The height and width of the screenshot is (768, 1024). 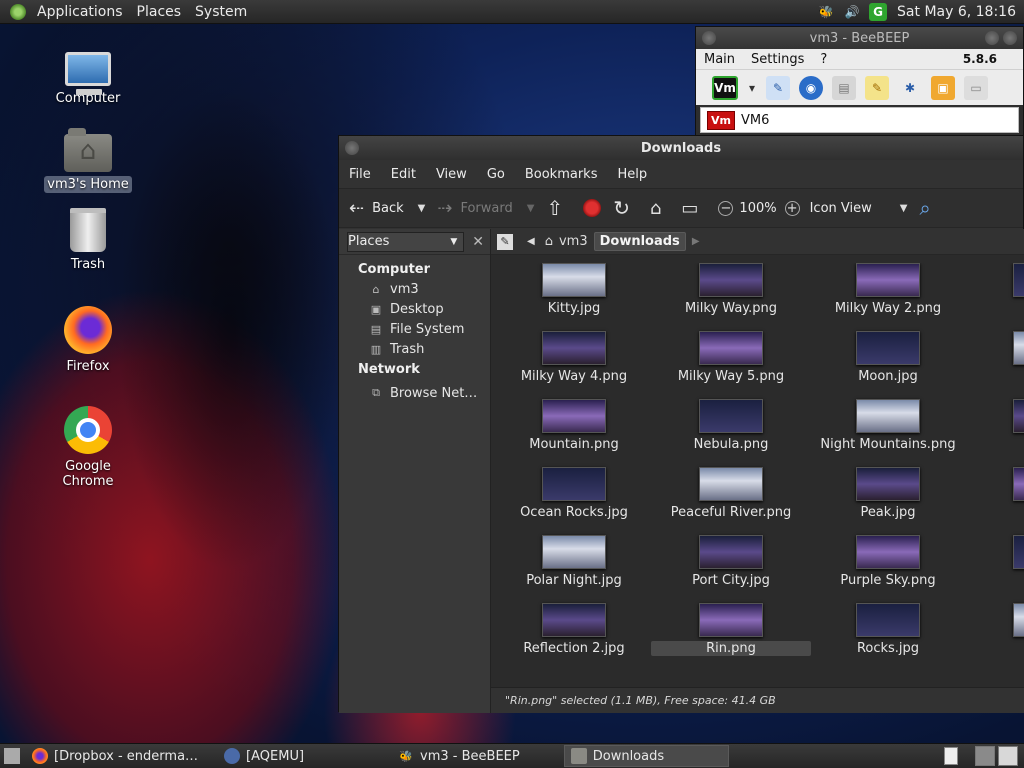 I want to click on zoom-level: 100%, so click(x=757, y=208).